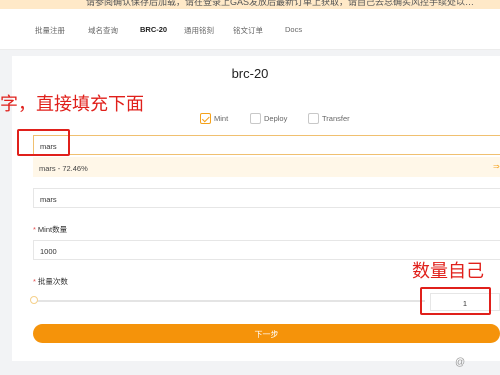 This screenshot has height=375, width=500. I want to click on annotation-left-text: 字，直接填充下面, so click(72, 104).